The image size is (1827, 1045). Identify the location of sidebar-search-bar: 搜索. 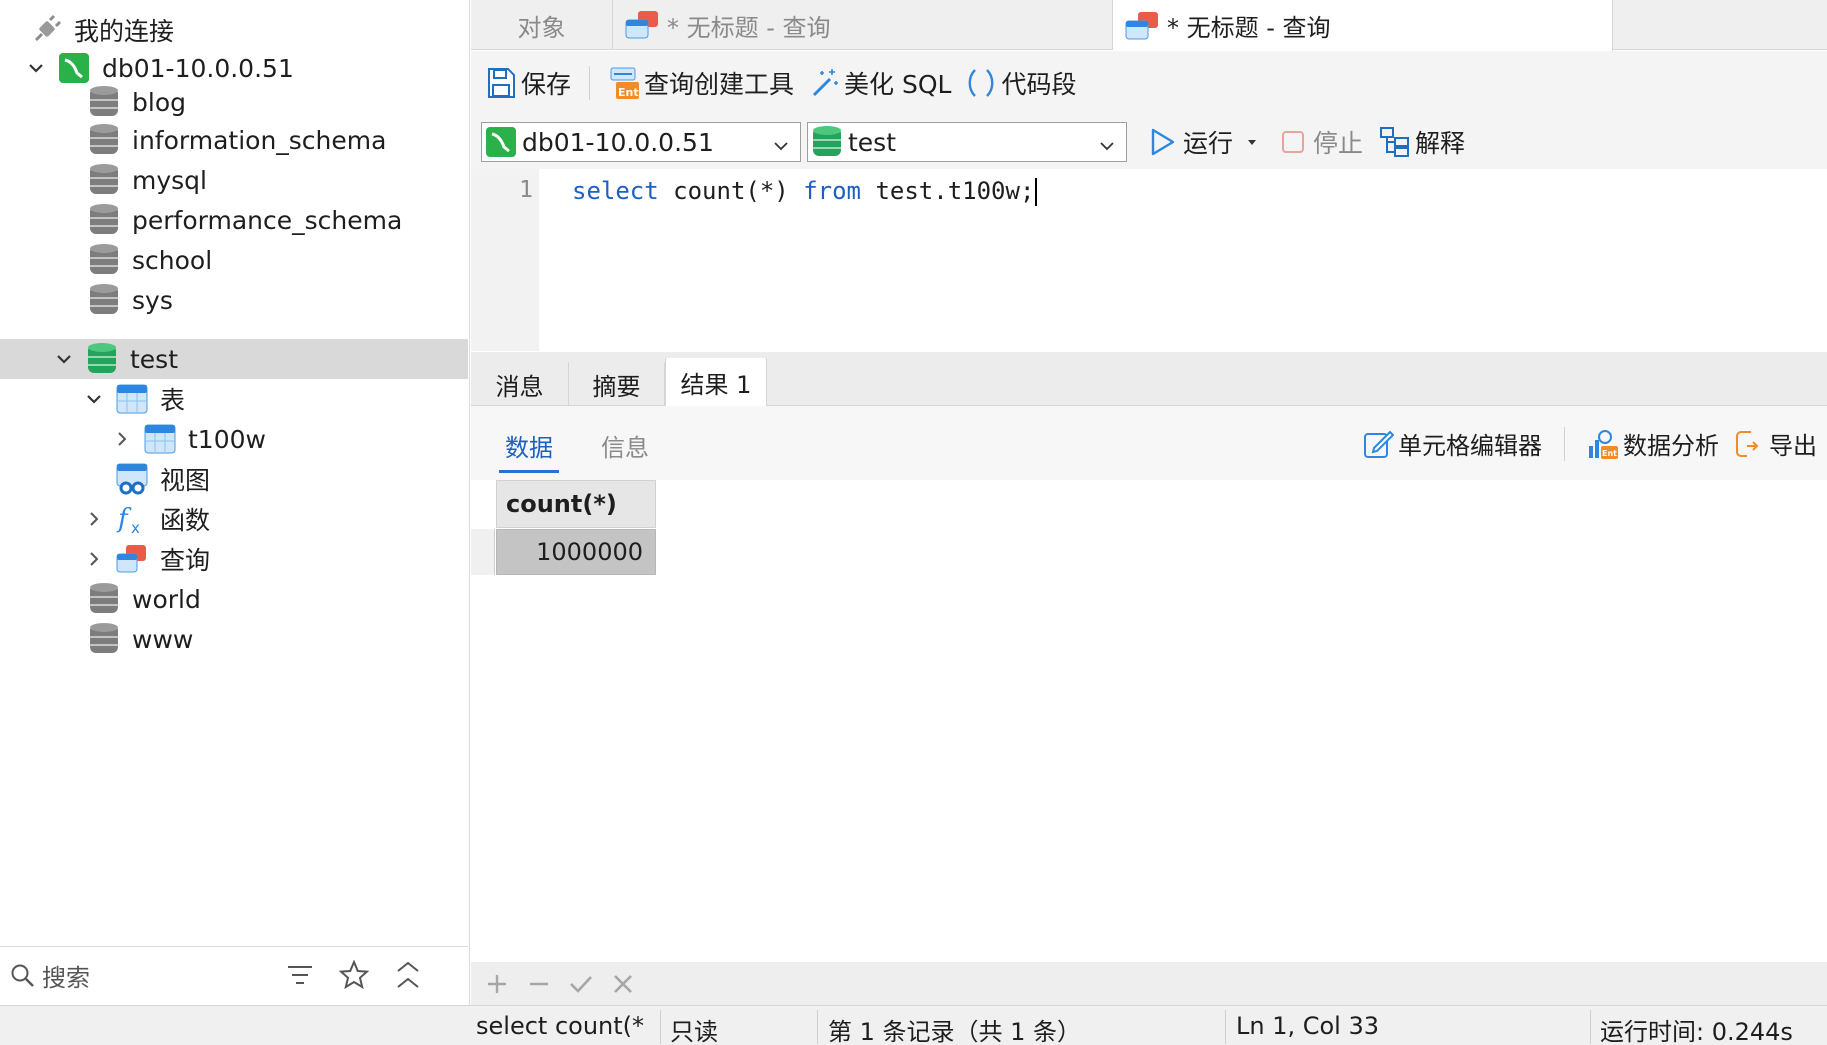
(234, 975).